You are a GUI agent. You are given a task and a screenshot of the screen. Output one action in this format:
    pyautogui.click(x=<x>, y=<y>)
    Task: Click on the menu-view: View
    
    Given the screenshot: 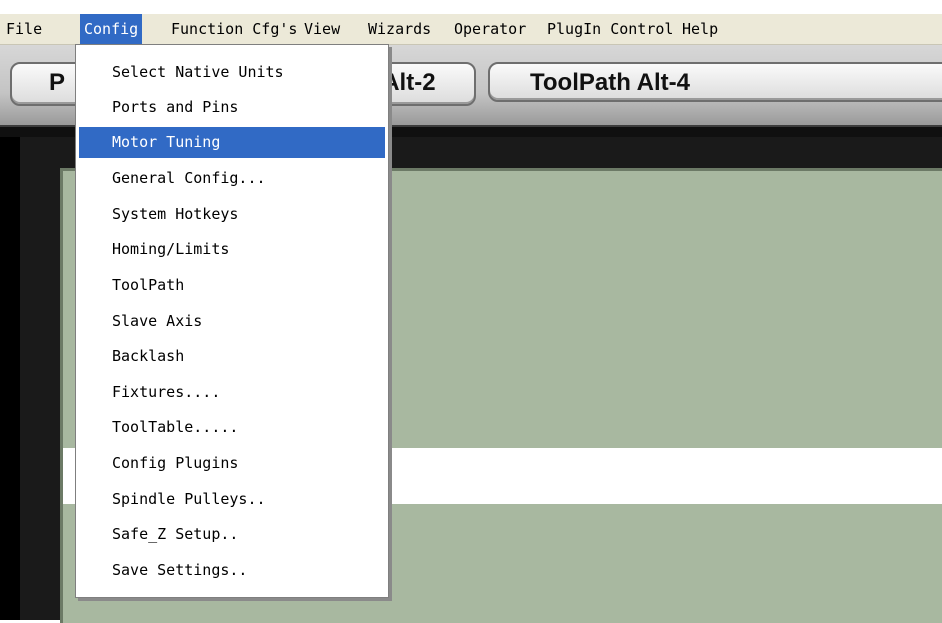 What is the action you would take?
    pyautogui.click(x=322, y=29)
    